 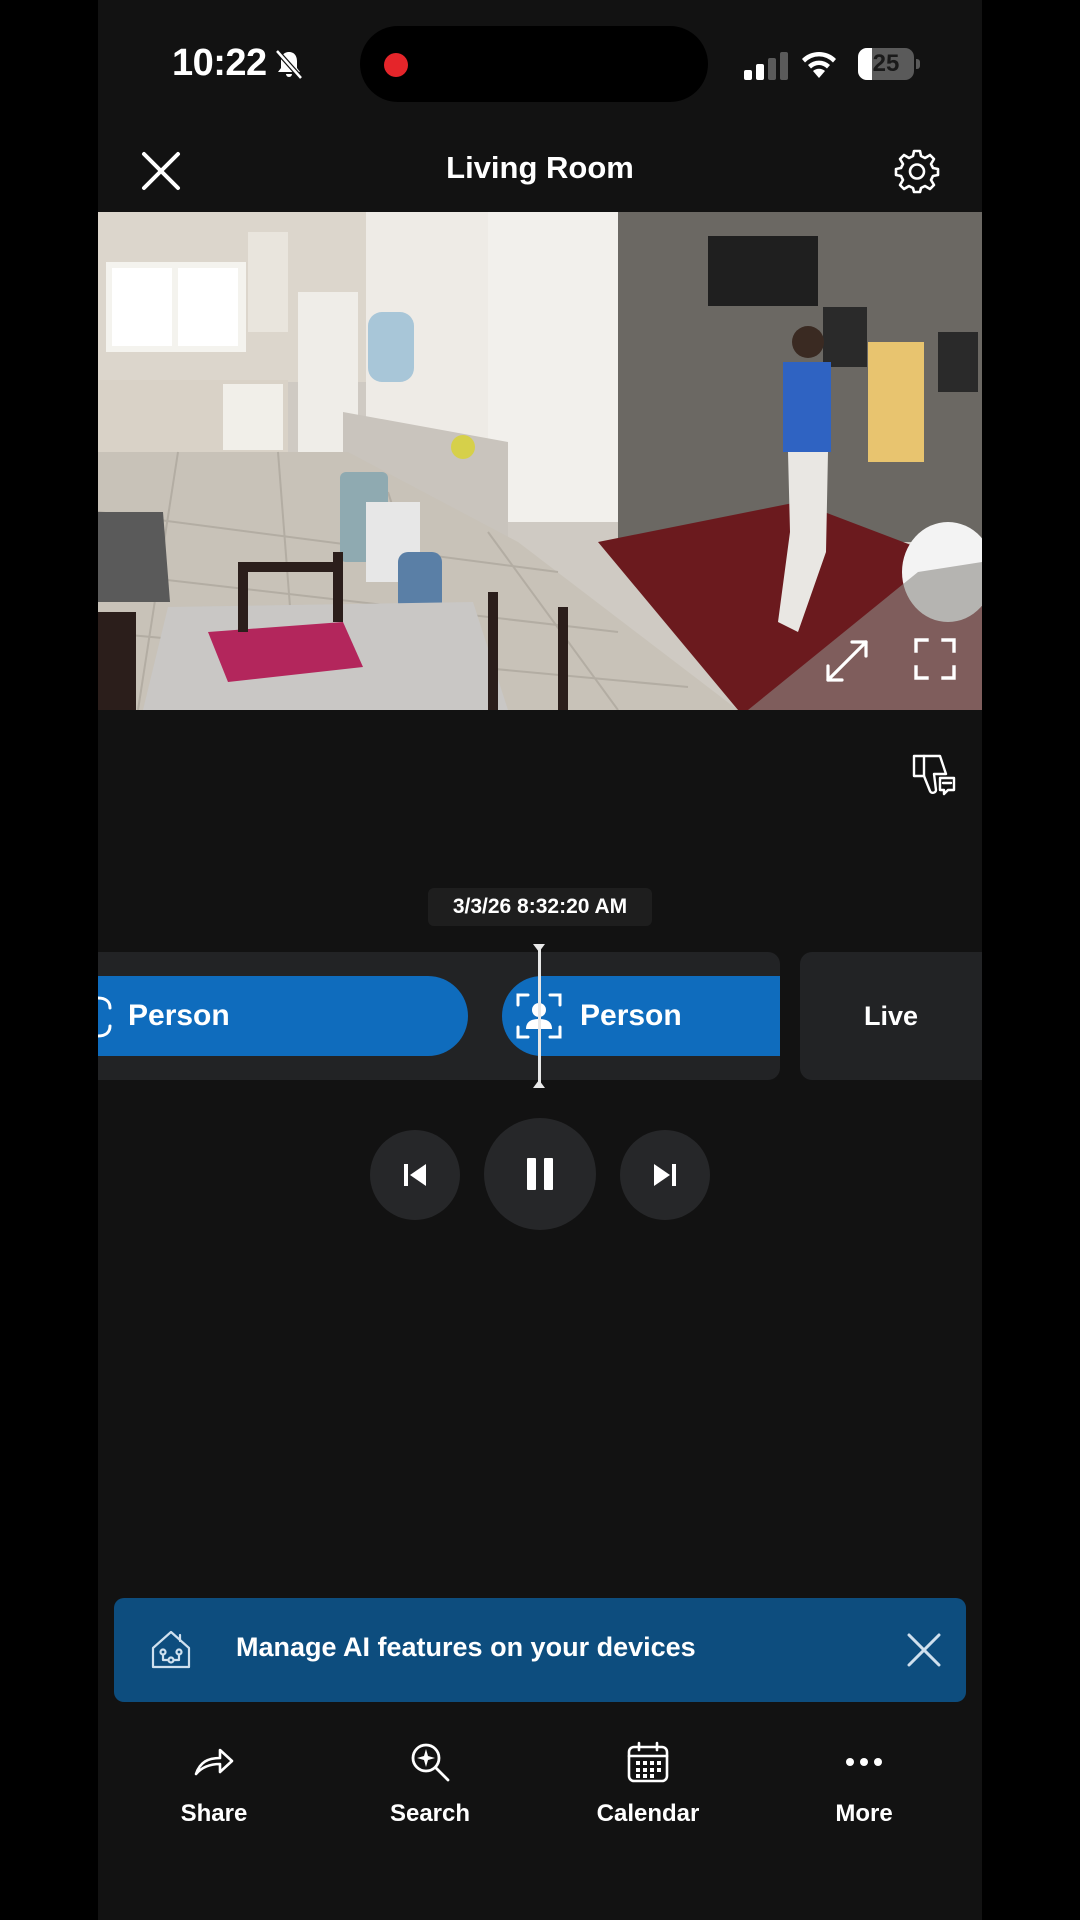 I want to click on playhead-top-marker, so click(x=539, y=948).